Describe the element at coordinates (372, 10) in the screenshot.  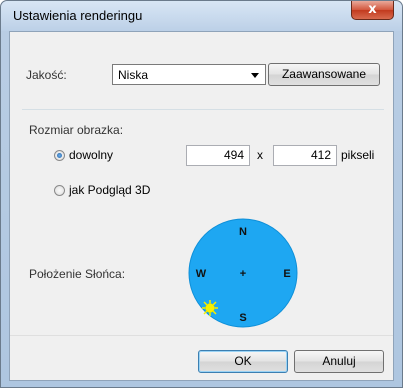
I see `close-button: x` at that location.